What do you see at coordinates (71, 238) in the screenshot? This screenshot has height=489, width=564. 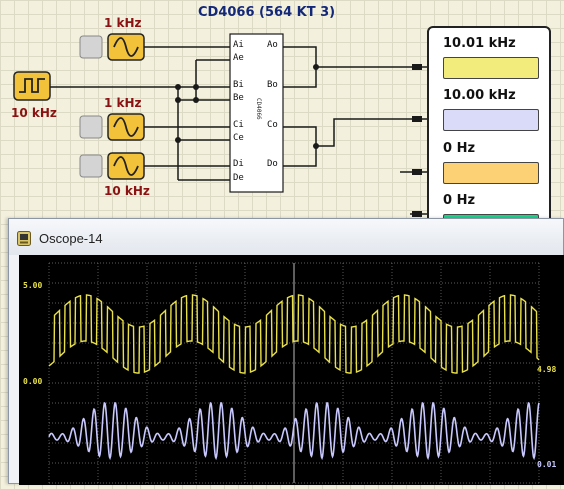 I see `oscilloscope-title: Oscope-14` at bounding box center [71, 238].